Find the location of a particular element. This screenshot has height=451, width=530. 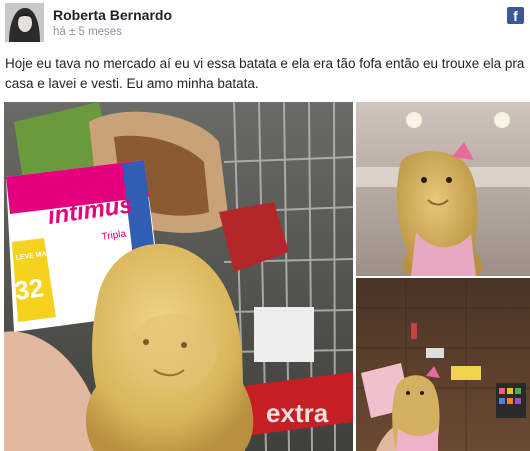

post-header: Roberta Bernardo há ± 5 meses f is located at coordinates (265, 25).